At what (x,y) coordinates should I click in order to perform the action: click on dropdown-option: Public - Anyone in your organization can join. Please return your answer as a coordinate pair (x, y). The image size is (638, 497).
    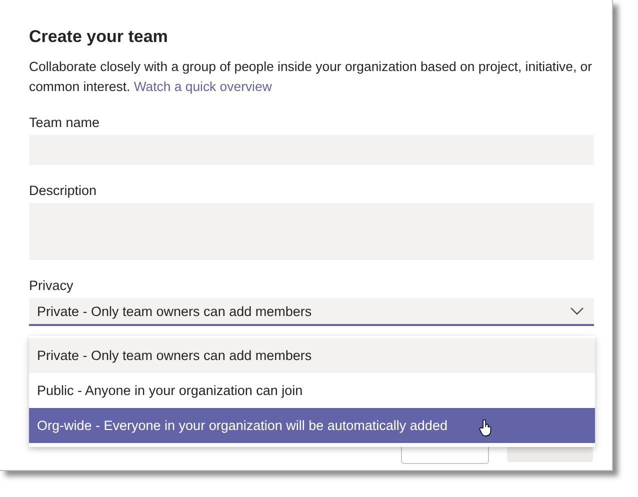
    Looking at the image, I should click on (312, 390).